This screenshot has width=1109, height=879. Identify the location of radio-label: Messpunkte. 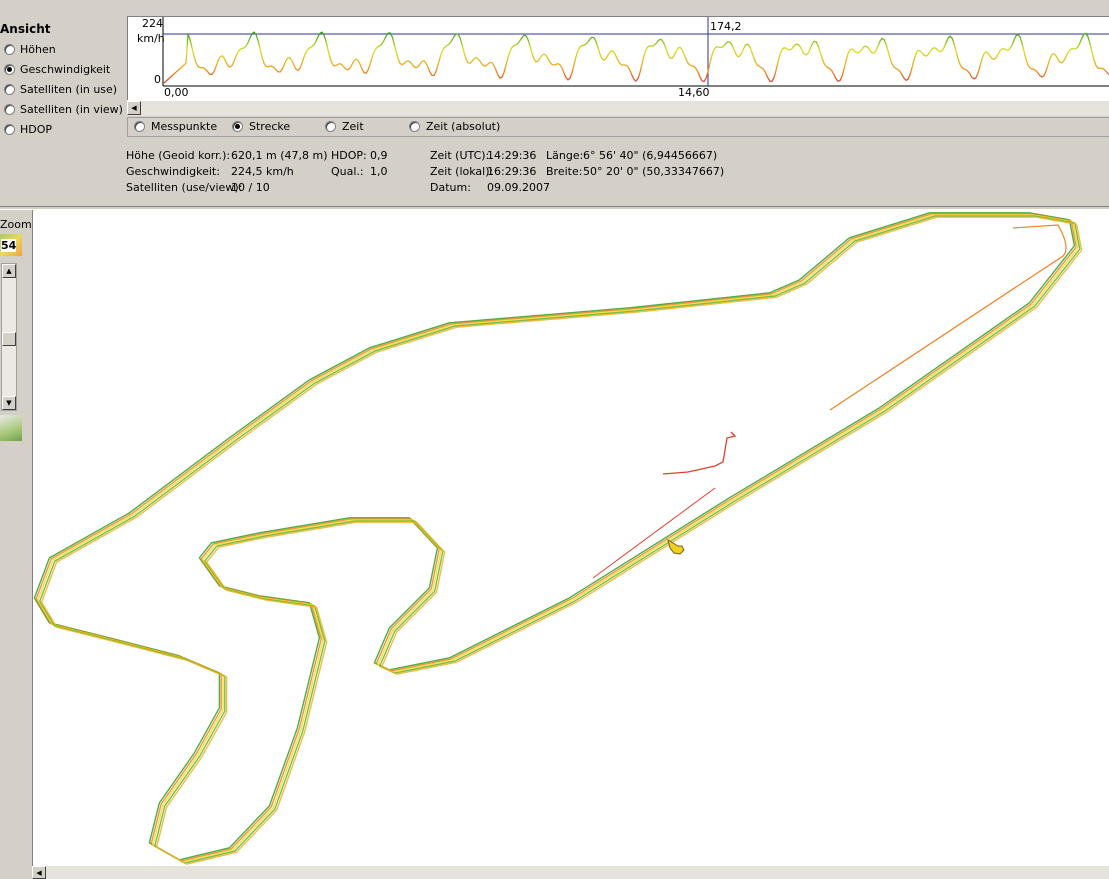
(184, 126).